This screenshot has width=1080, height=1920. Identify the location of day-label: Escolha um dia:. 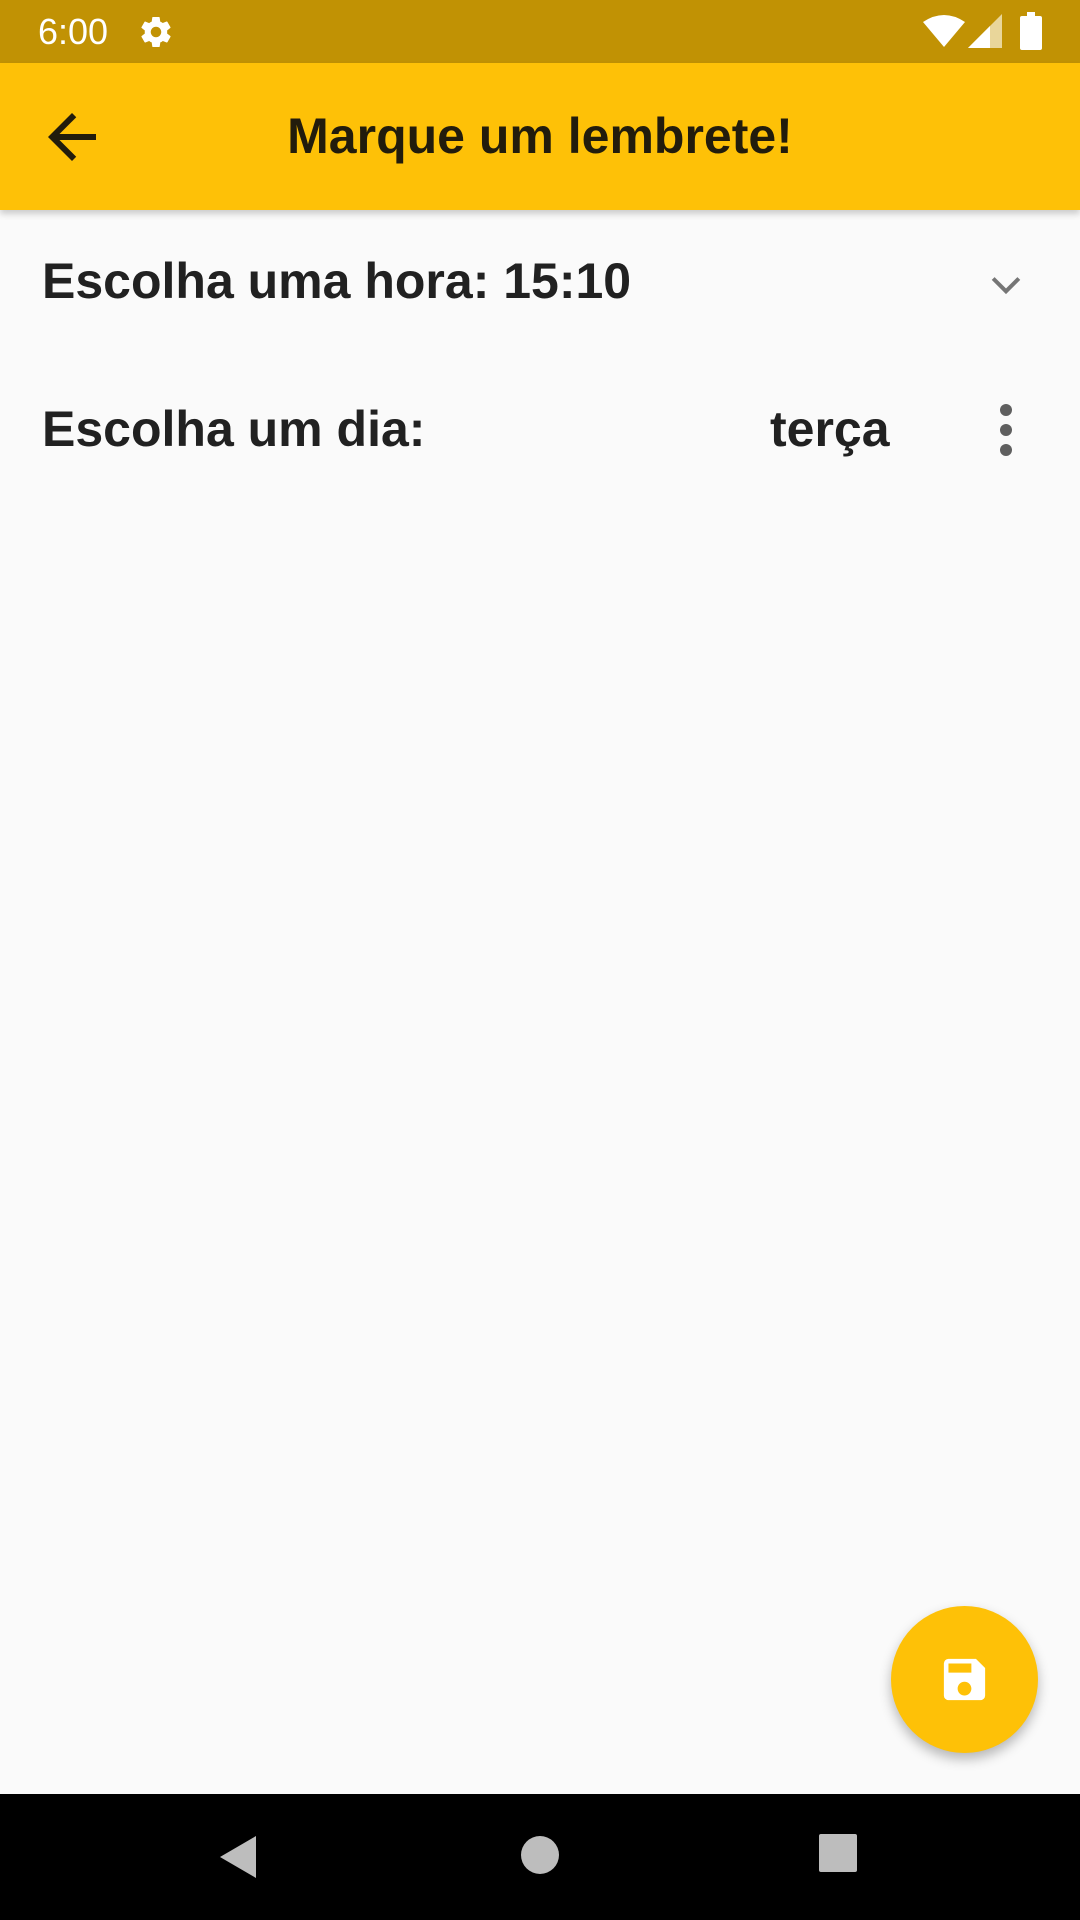
(234, 429).